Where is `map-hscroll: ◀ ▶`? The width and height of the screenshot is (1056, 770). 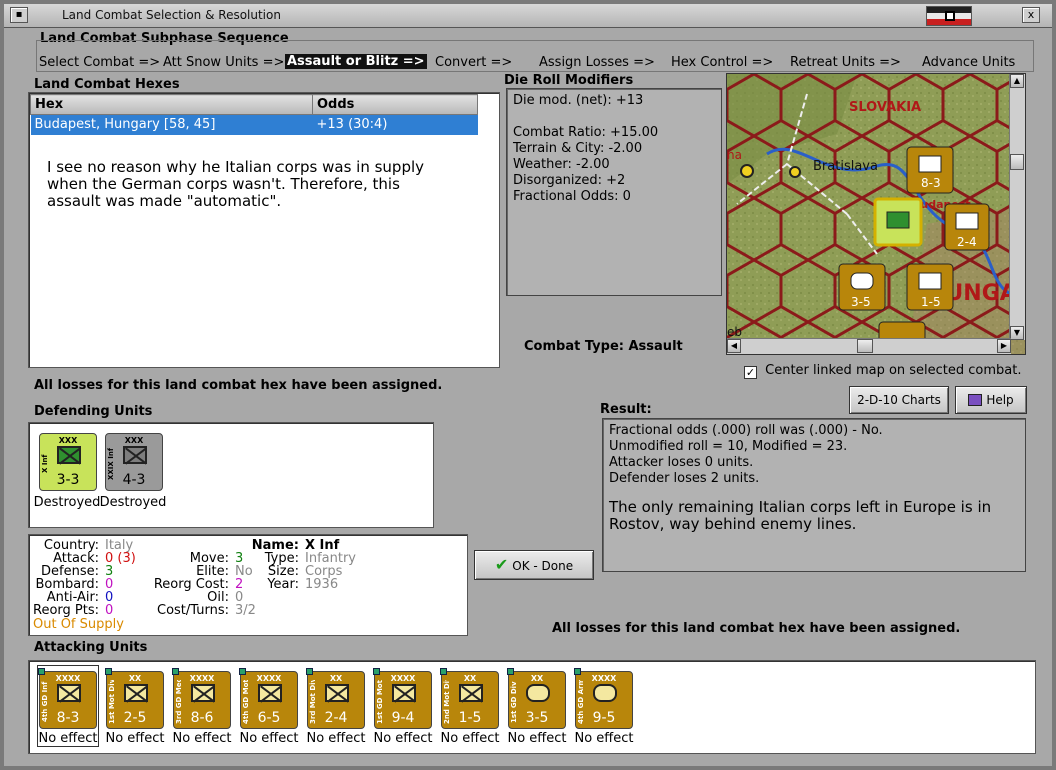
map-hscroll: ◀ ▶ is located at coordinates (869, 346).